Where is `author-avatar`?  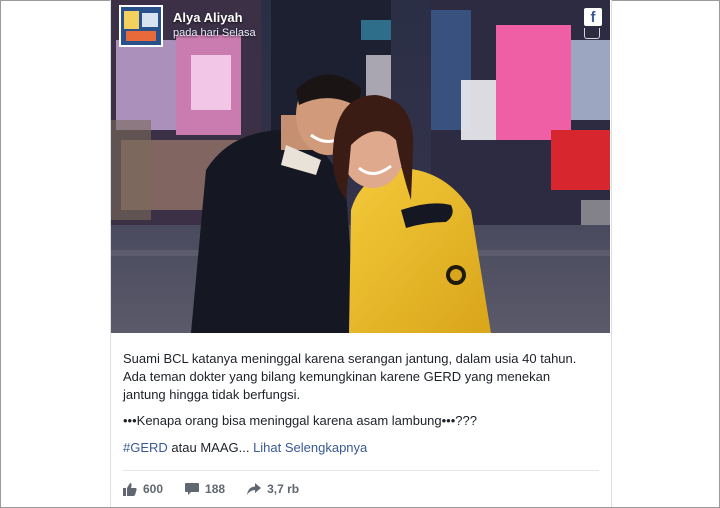
author-avatar is located at coordinates (141, 26).